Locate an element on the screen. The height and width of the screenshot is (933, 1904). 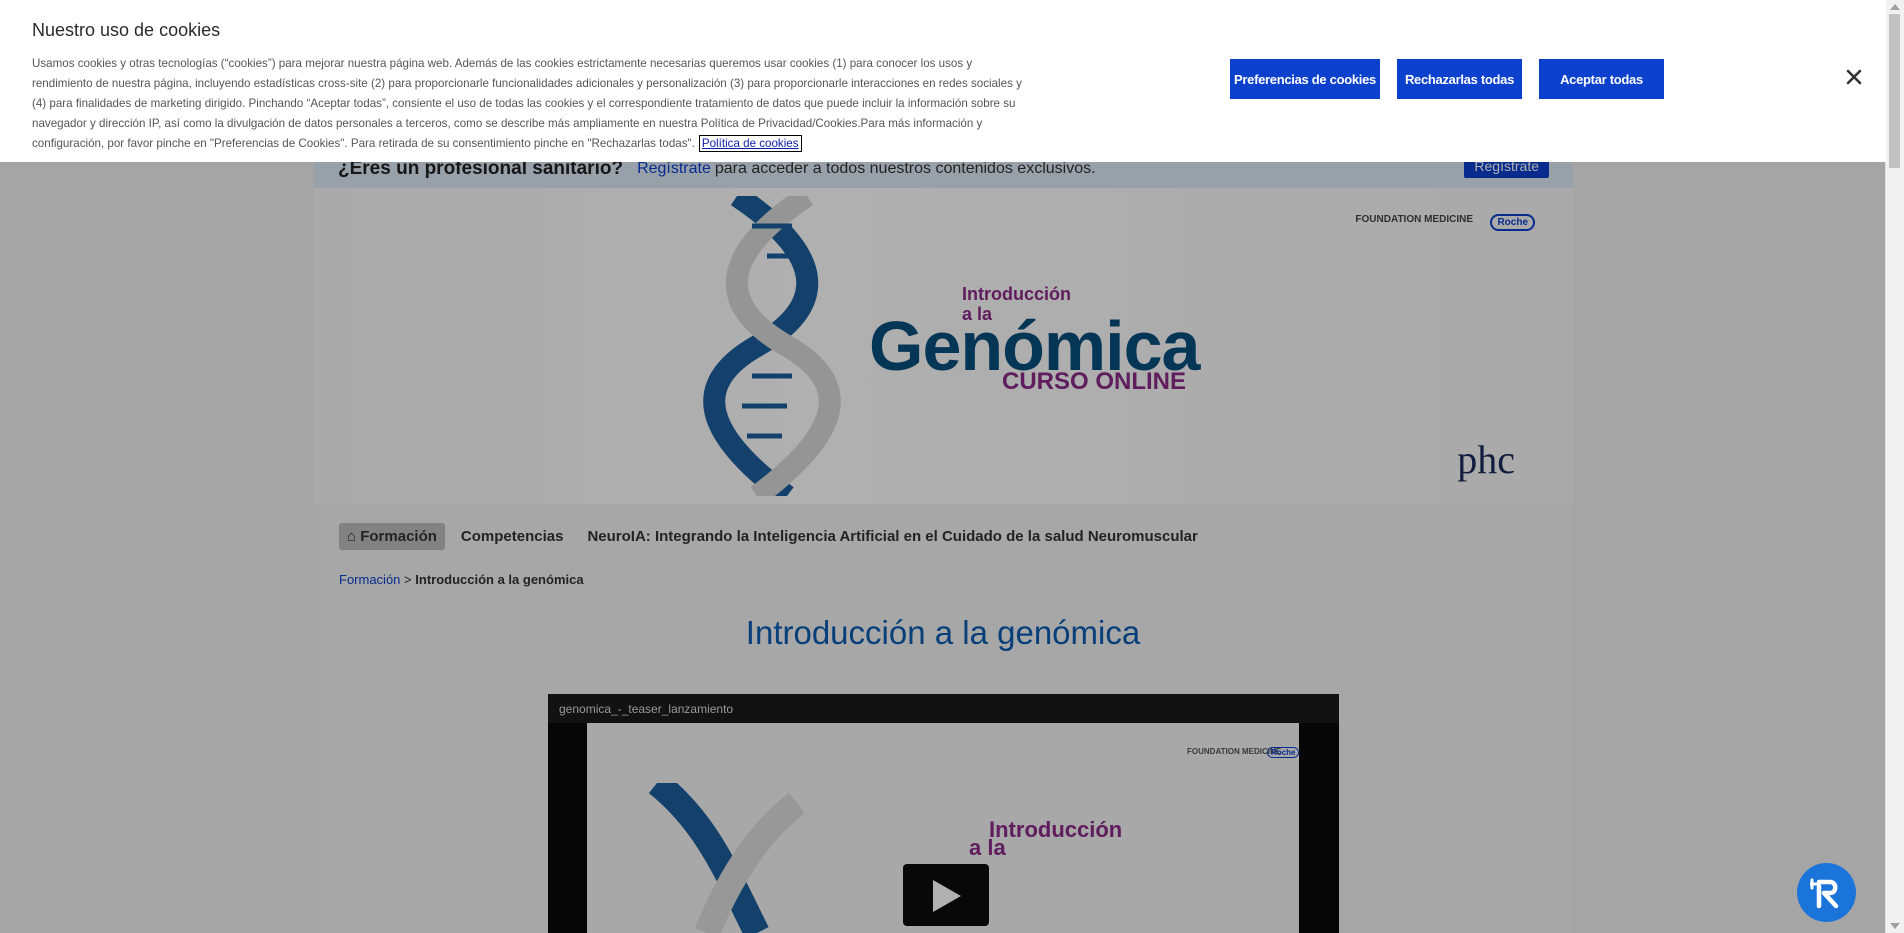
close-icon is located at coordinates (1854, 77).